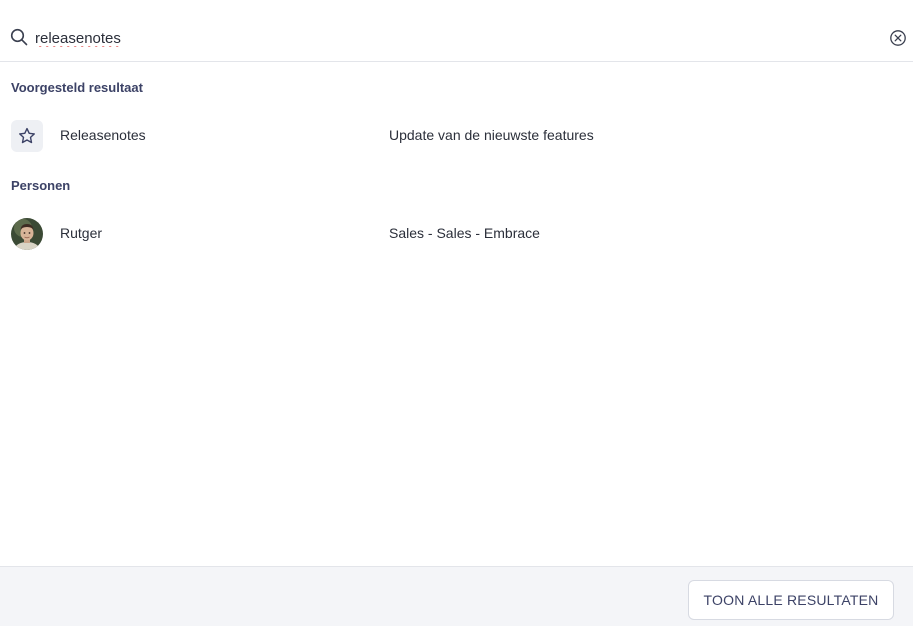 The width and height of the screenshot is (913, 626). Describe the element at coordinates (41, 185) in the screenshot. I see `section-heading-people: Personen` at that location.